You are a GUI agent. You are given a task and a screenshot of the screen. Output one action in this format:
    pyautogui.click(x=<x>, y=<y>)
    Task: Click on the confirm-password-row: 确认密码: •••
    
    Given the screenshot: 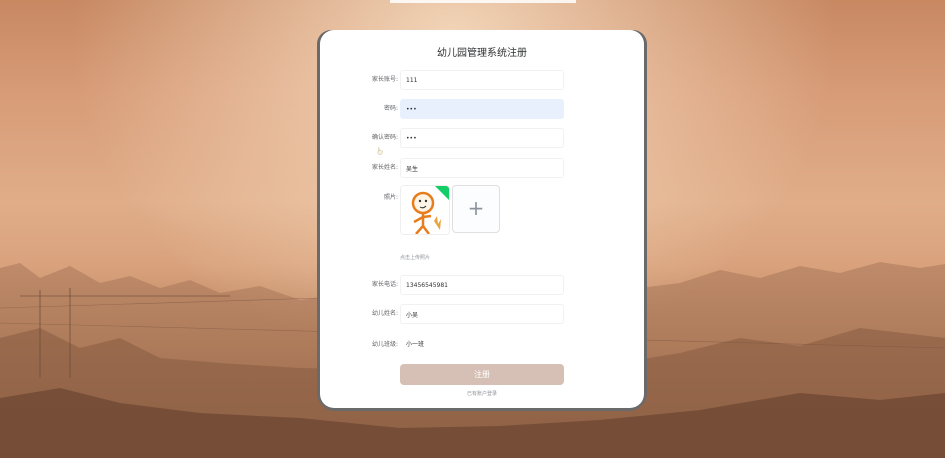 What is the action you would take?
    pyautogui.click(x=482, y=138)
    